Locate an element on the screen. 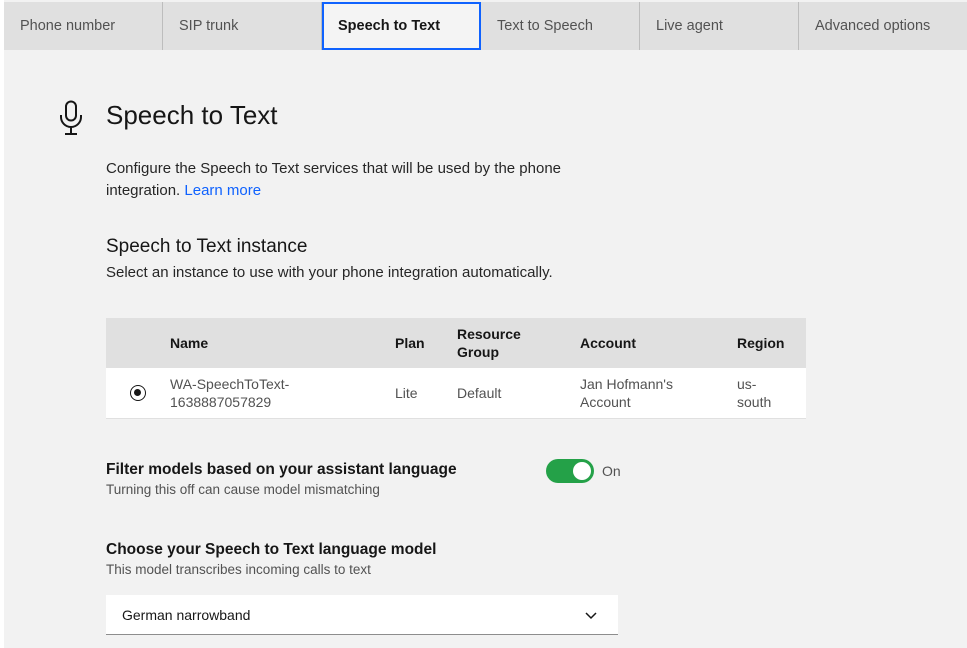 The height and width of the screenshot is (648, 967). learn-more-link: Learn more is located at coordinates (222, 190).